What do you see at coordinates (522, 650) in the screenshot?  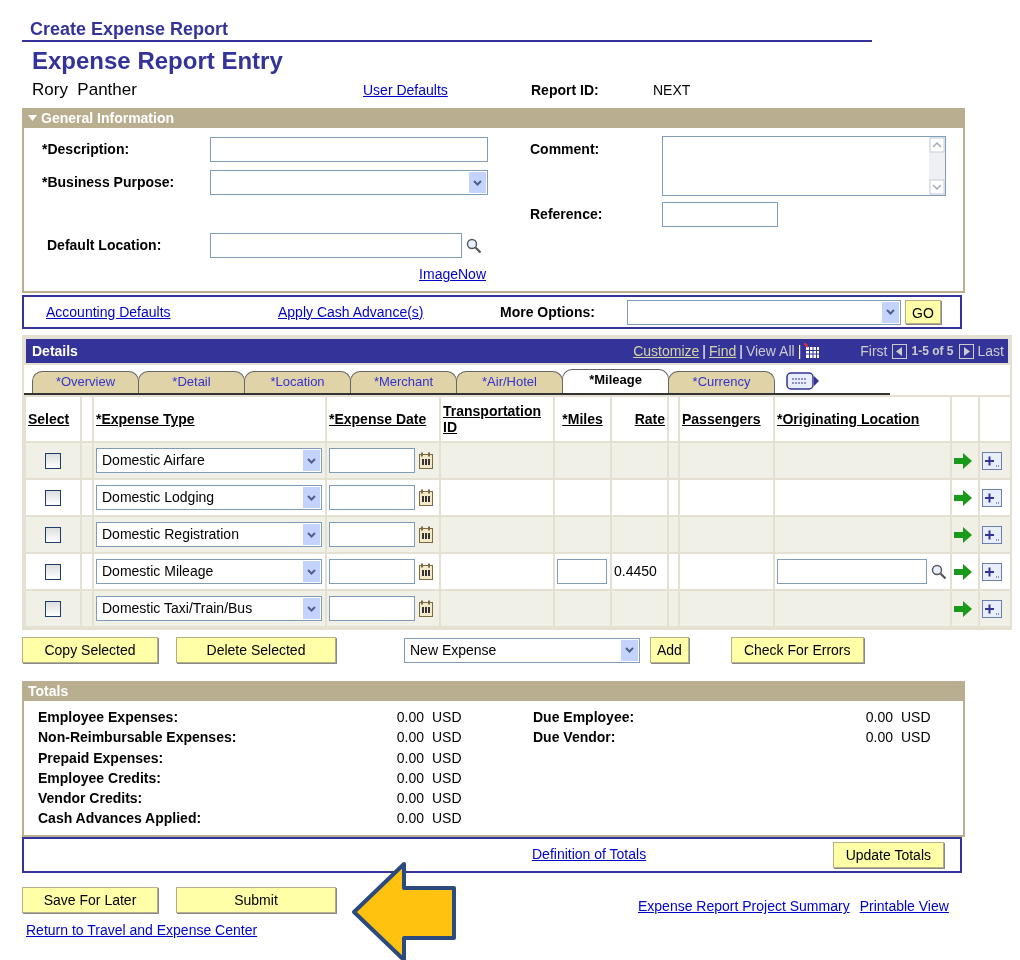 I see `new-expense-dropdown: New Expense` at bounding box center [522, 650].